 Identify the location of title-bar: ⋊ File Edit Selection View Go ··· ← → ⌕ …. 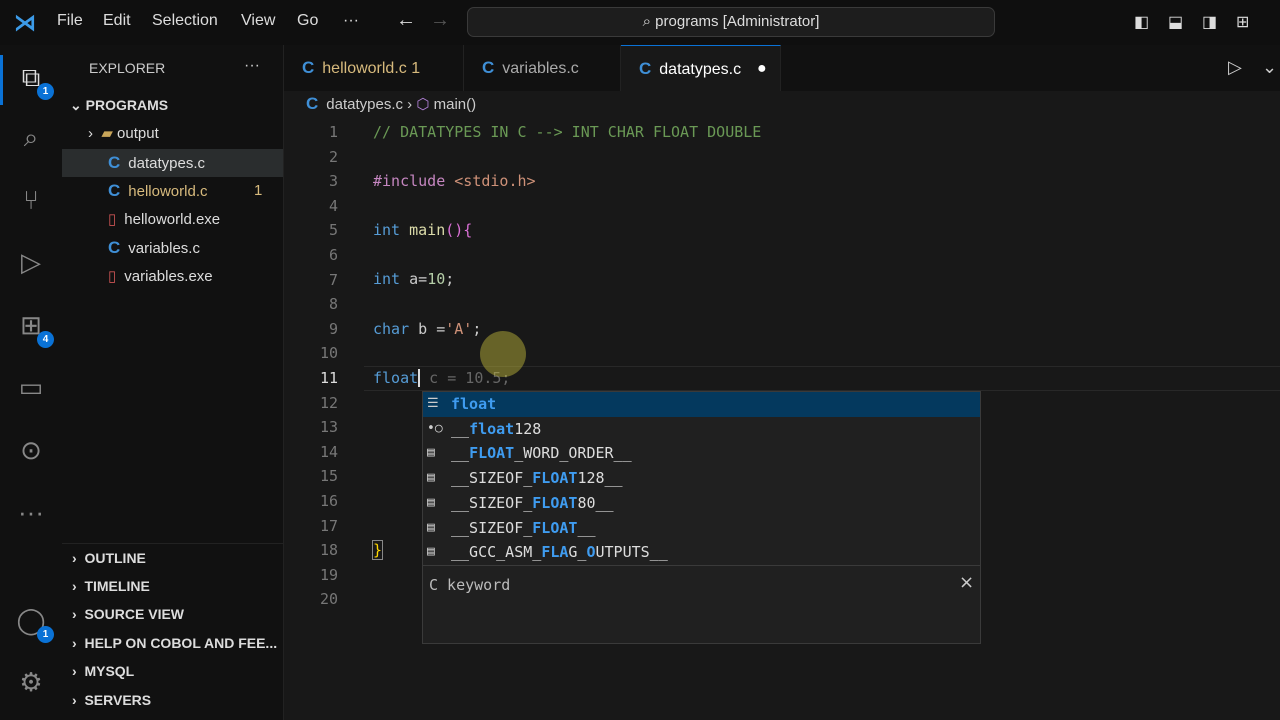
(640, 22).